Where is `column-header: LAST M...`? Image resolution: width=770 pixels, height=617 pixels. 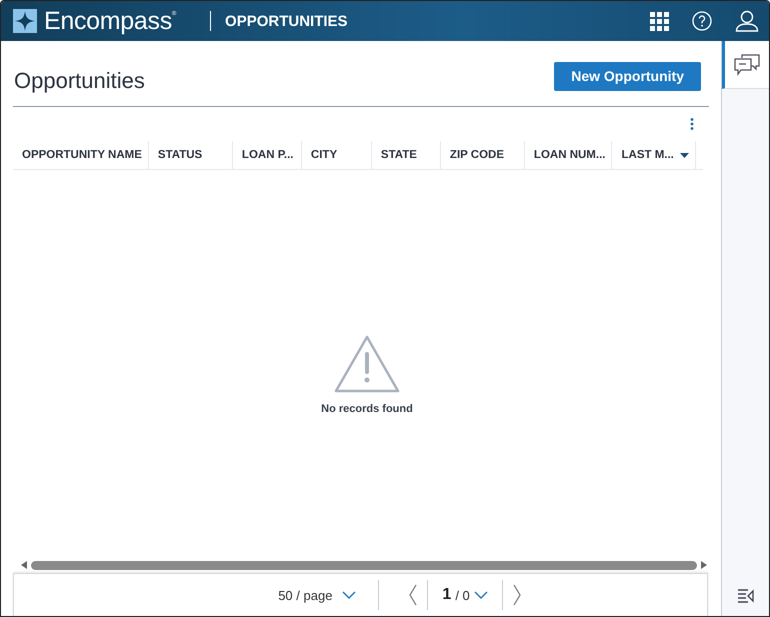
column-header: LAST M... is located at coordinates (654, 155).